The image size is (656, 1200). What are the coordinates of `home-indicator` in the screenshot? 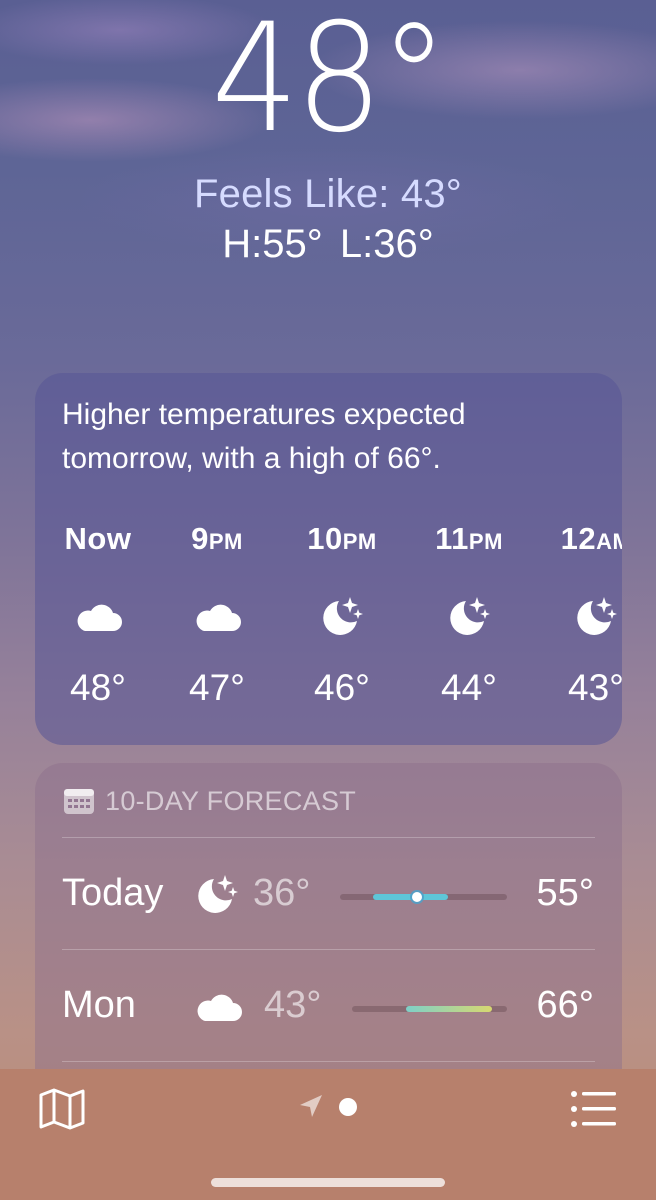 It's located at (328, 1182).